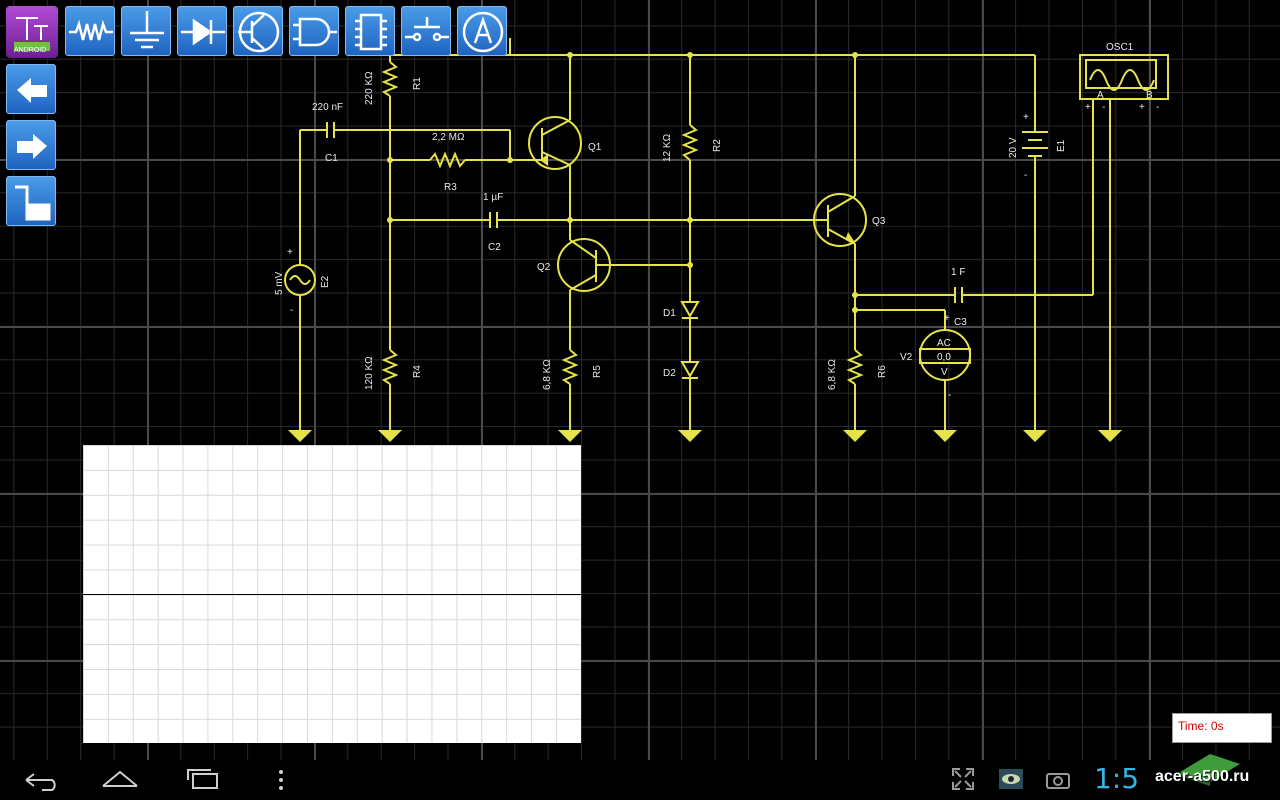  Describe the element at coordinates (1103, 107) in the screenshot. I see `label-osc1-a-minus: -` at that location.